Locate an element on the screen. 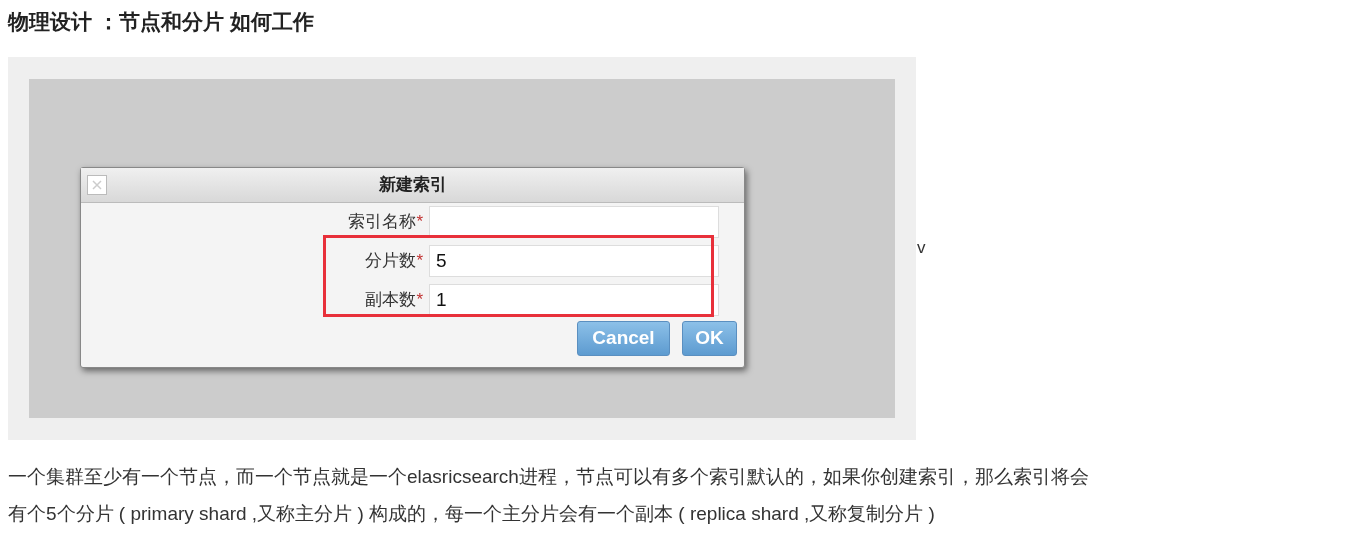 This screenshot has height=534, width=1345. field-label: 分片数* is located at coordinates (394, 261).